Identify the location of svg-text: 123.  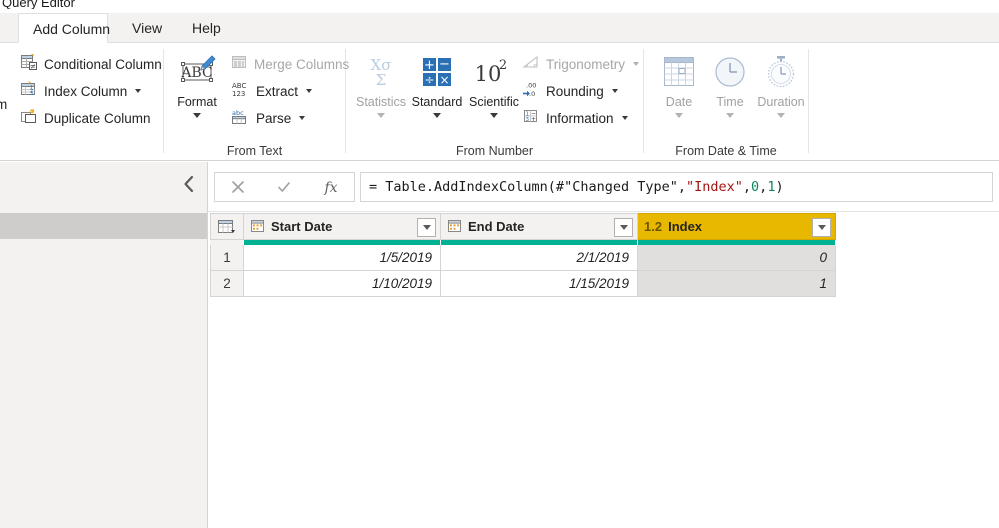
(238, 94).